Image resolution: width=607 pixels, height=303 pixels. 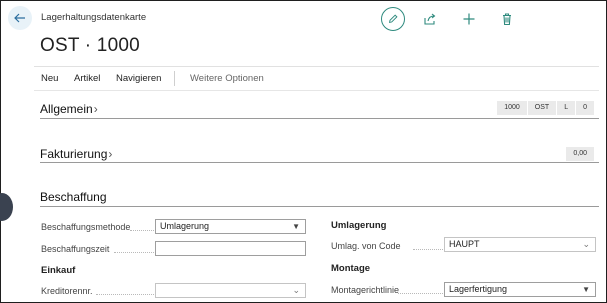 What do you see at coordinates (75, 249) in the screenshot?
I see `lead-time-label: Beschaffungszeit` at bounding box center [75, 249].